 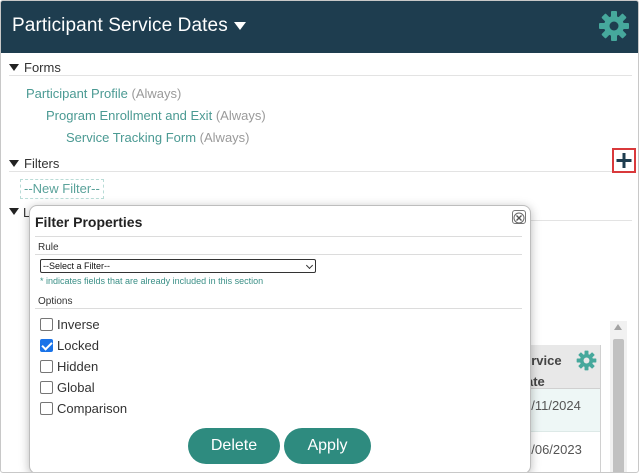 I want to click on form-item: Participant Profile (Always), so click(x=103, y=93).